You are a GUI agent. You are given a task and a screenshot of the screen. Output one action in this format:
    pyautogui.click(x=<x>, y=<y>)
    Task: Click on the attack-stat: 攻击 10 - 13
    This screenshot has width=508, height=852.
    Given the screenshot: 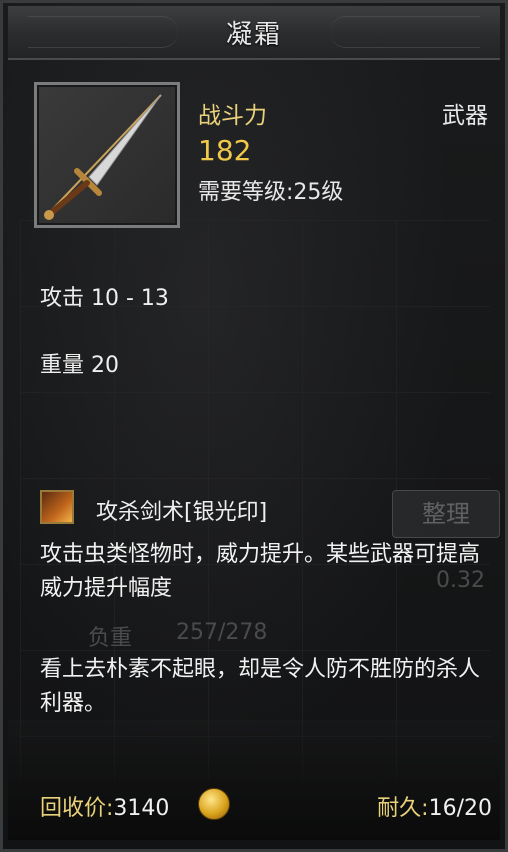 What is the action you would take?
    pyautogui.click(x=104, y=298)
    